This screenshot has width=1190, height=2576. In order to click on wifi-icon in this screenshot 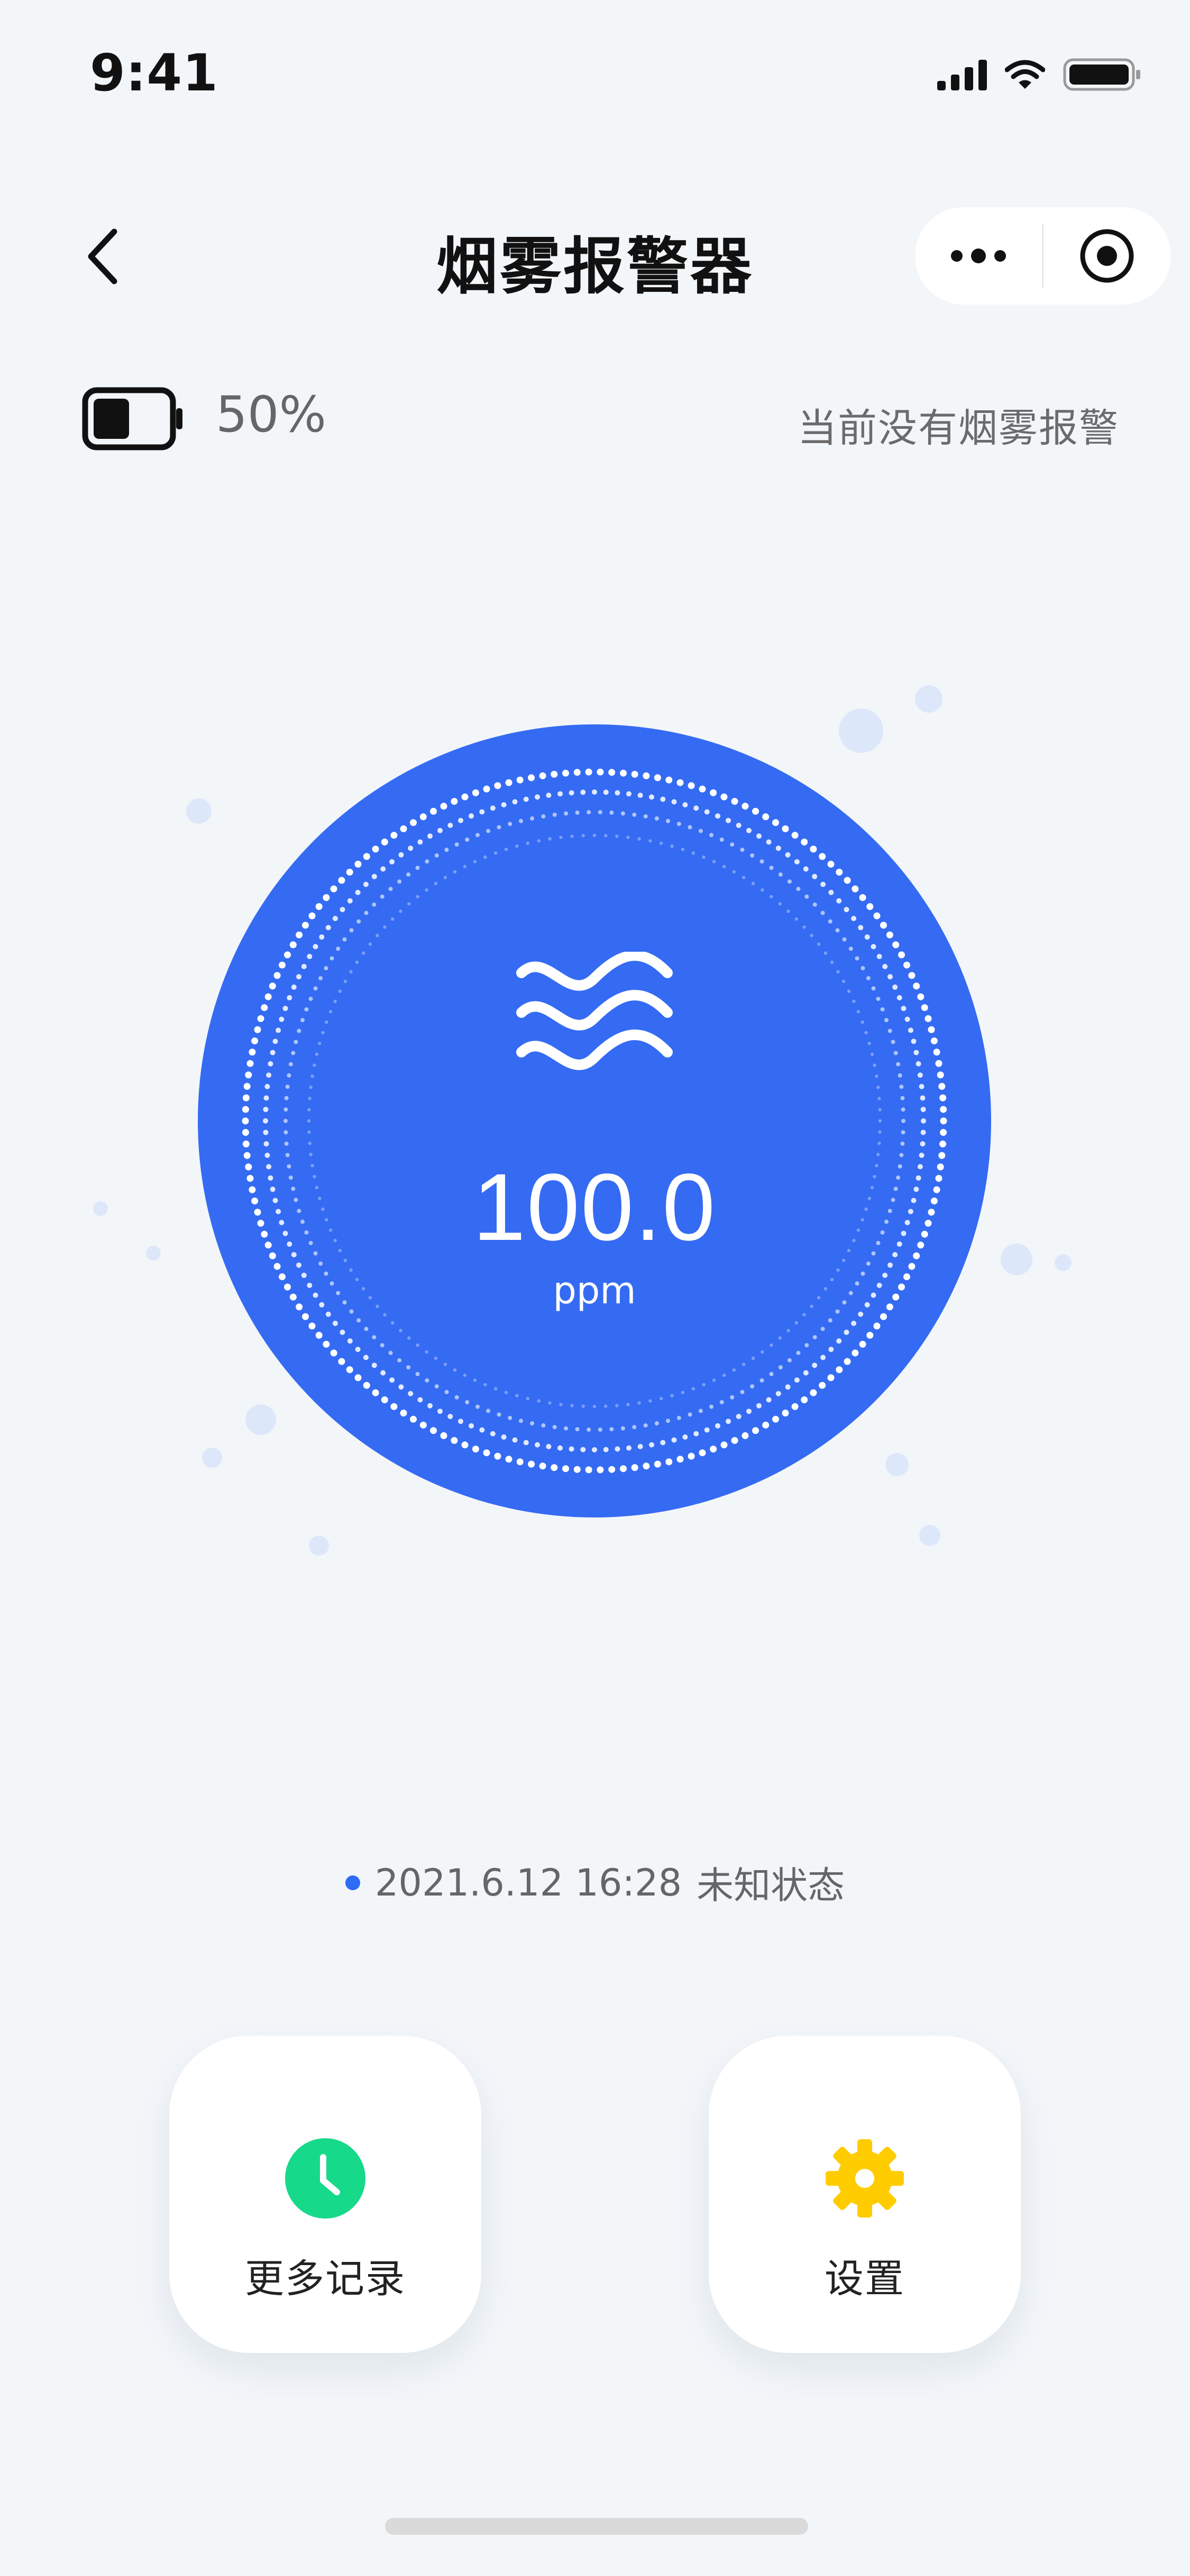, I will do `click(1025, 74)`.